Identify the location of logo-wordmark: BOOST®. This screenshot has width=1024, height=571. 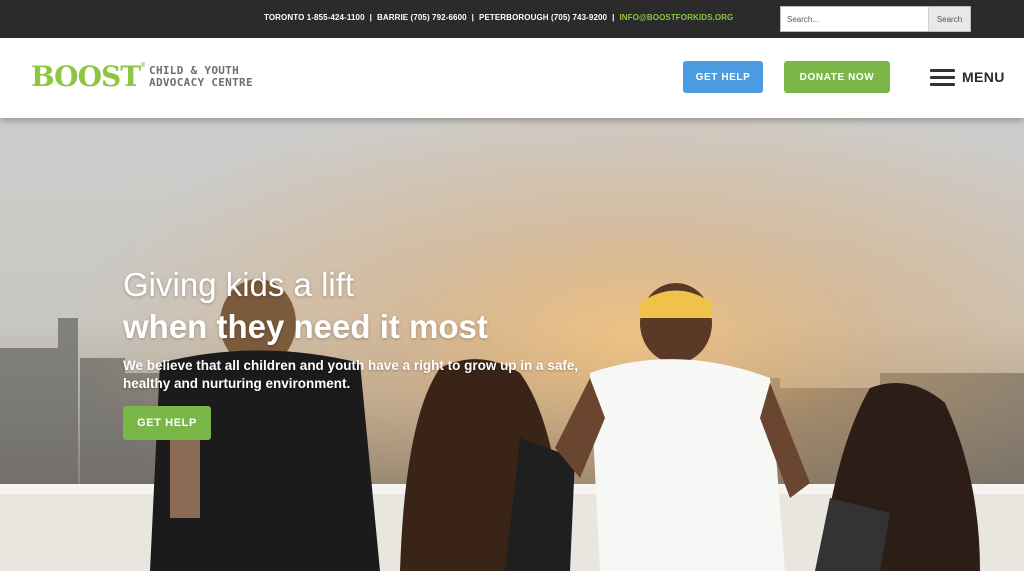
(88, 76).